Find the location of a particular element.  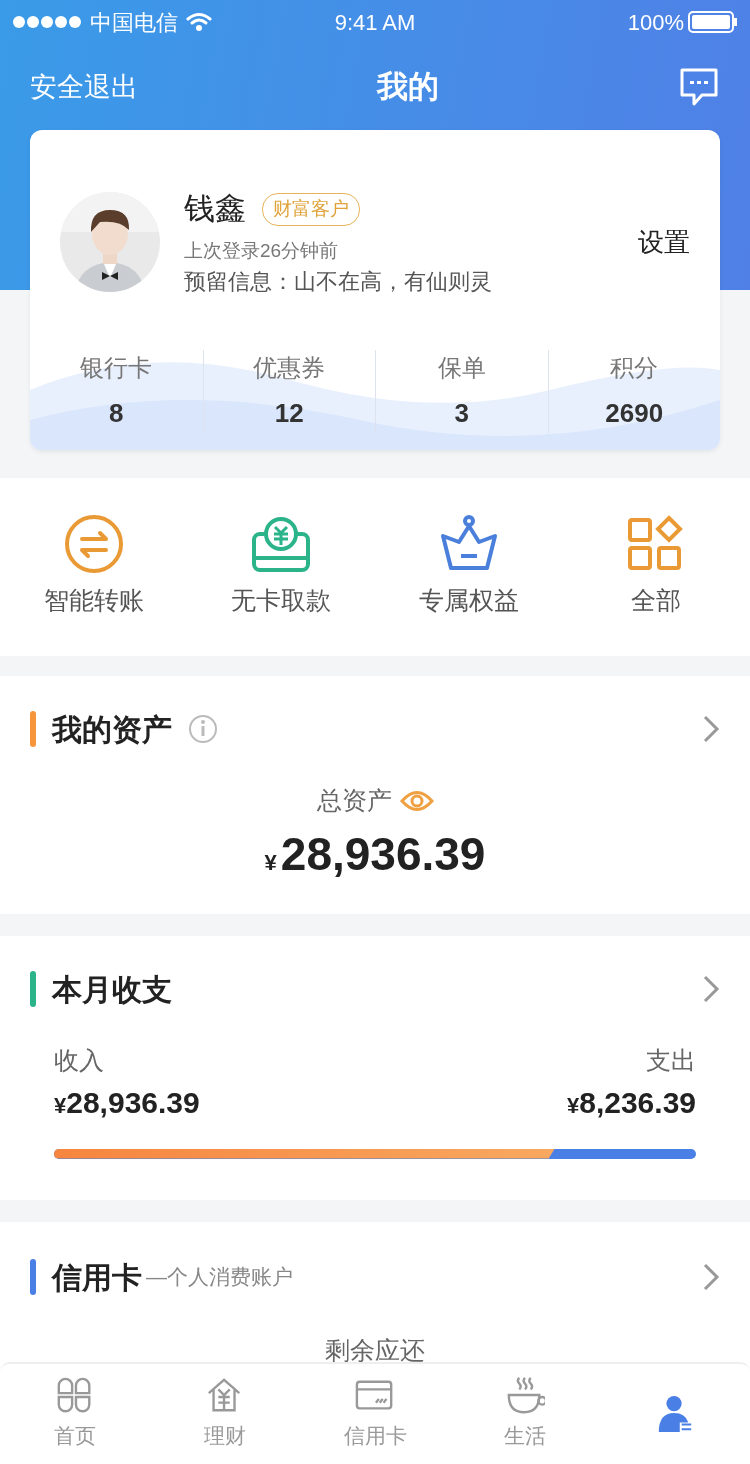

info-icon is located at coordinates (203, 729).